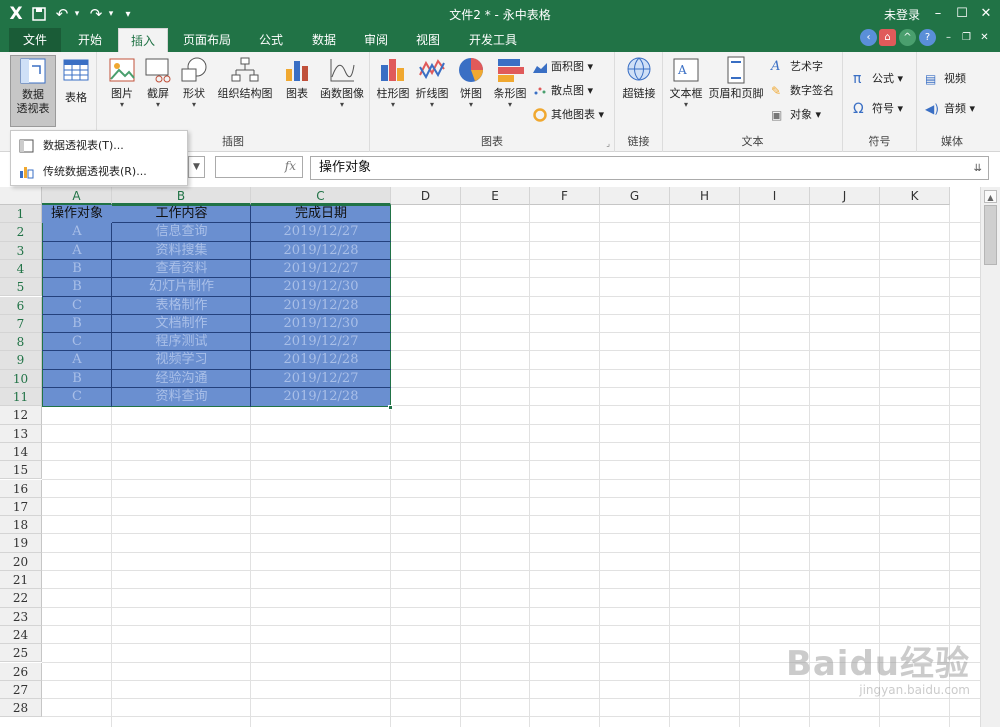 This screenshot has height=727, width=1000. What do you see at coordinates (77, 251) in the screenshot?
I see `table-cell: A` at bounding box center [77, 251].